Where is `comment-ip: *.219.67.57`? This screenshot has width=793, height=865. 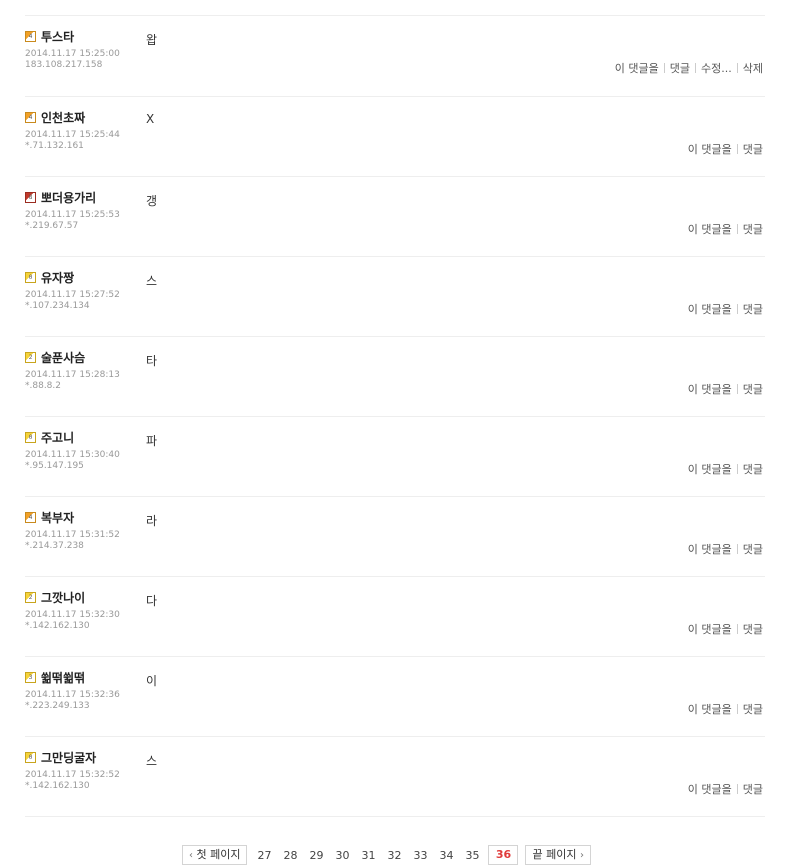 comment-ip: *.219.67.57 is located at coordinates (52, 226).